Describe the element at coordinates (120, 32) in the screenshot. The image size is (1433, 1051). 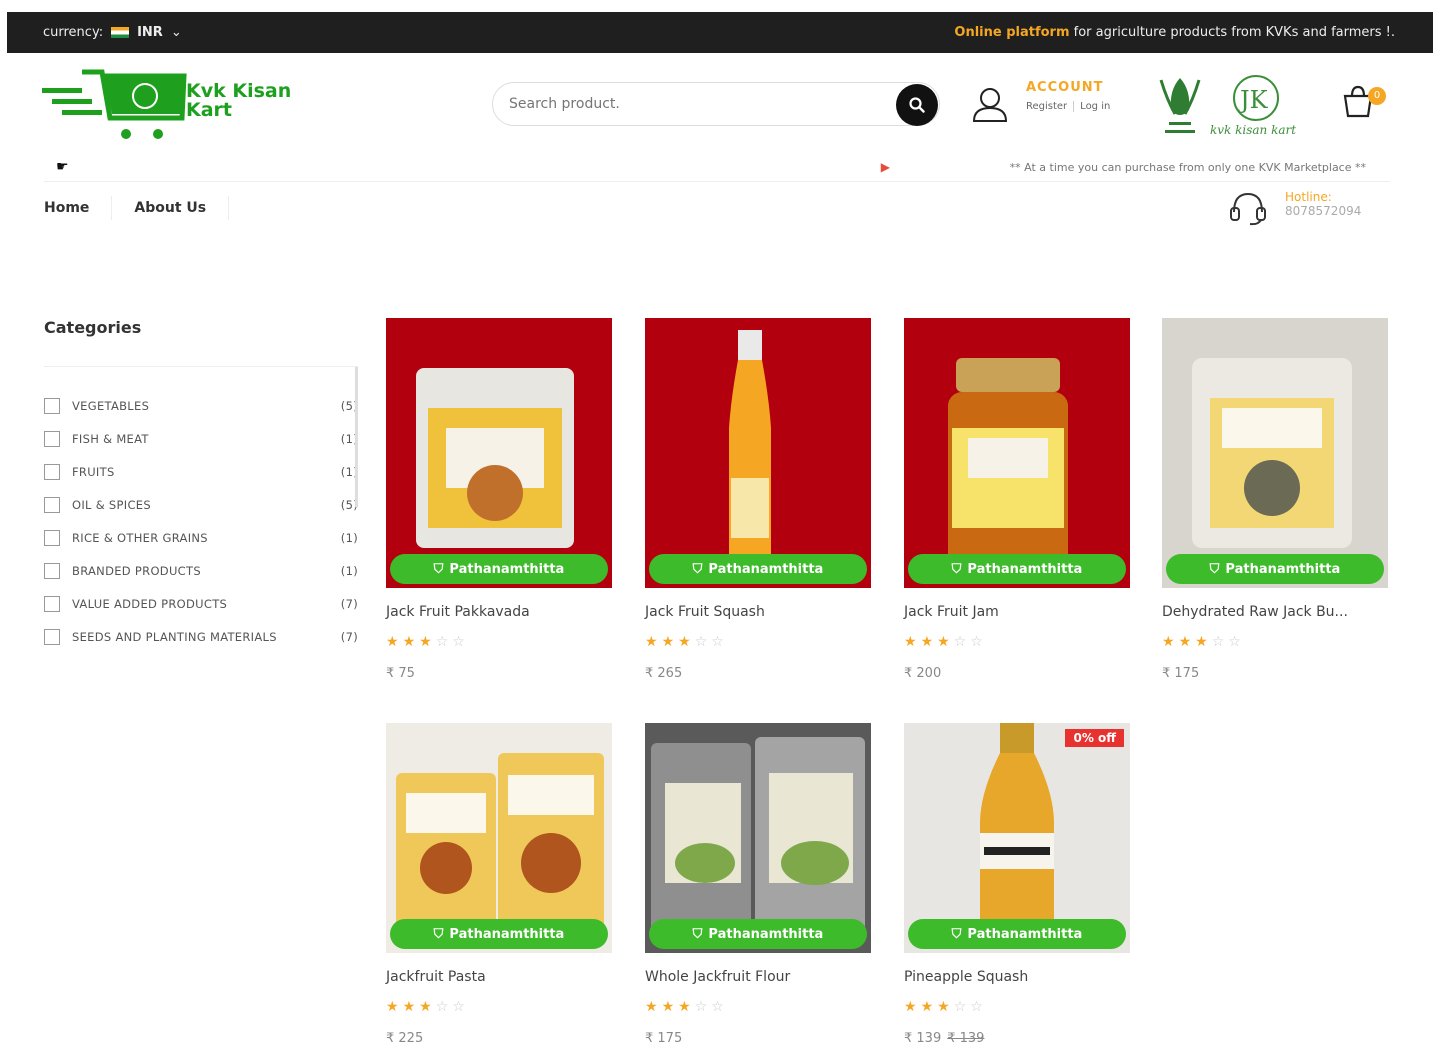
I see `india-flag-icon` at that location.